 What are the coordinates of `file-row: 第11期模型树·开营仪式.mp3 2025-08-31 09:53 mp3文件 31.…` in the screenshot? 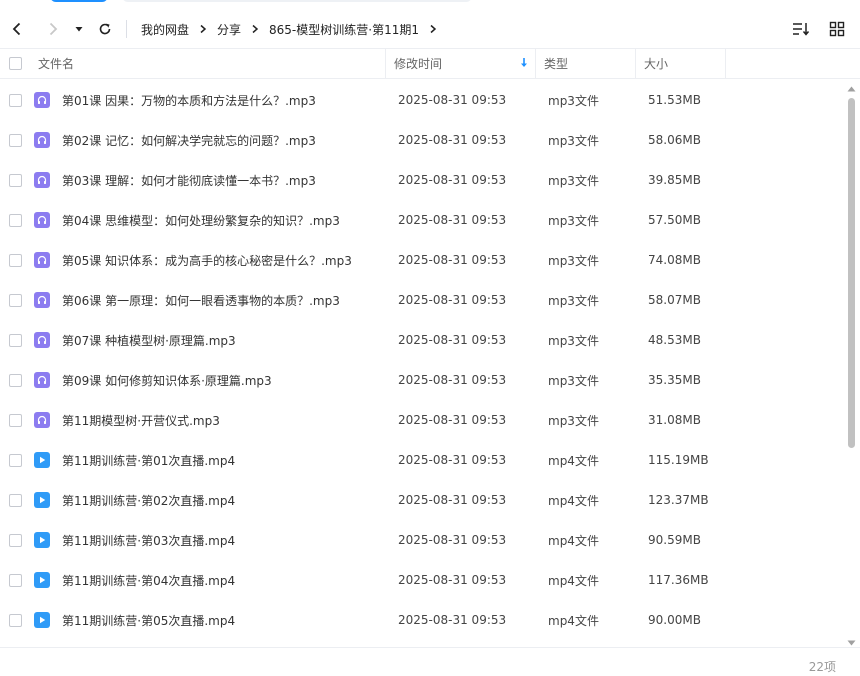 It's located at (422, 420).